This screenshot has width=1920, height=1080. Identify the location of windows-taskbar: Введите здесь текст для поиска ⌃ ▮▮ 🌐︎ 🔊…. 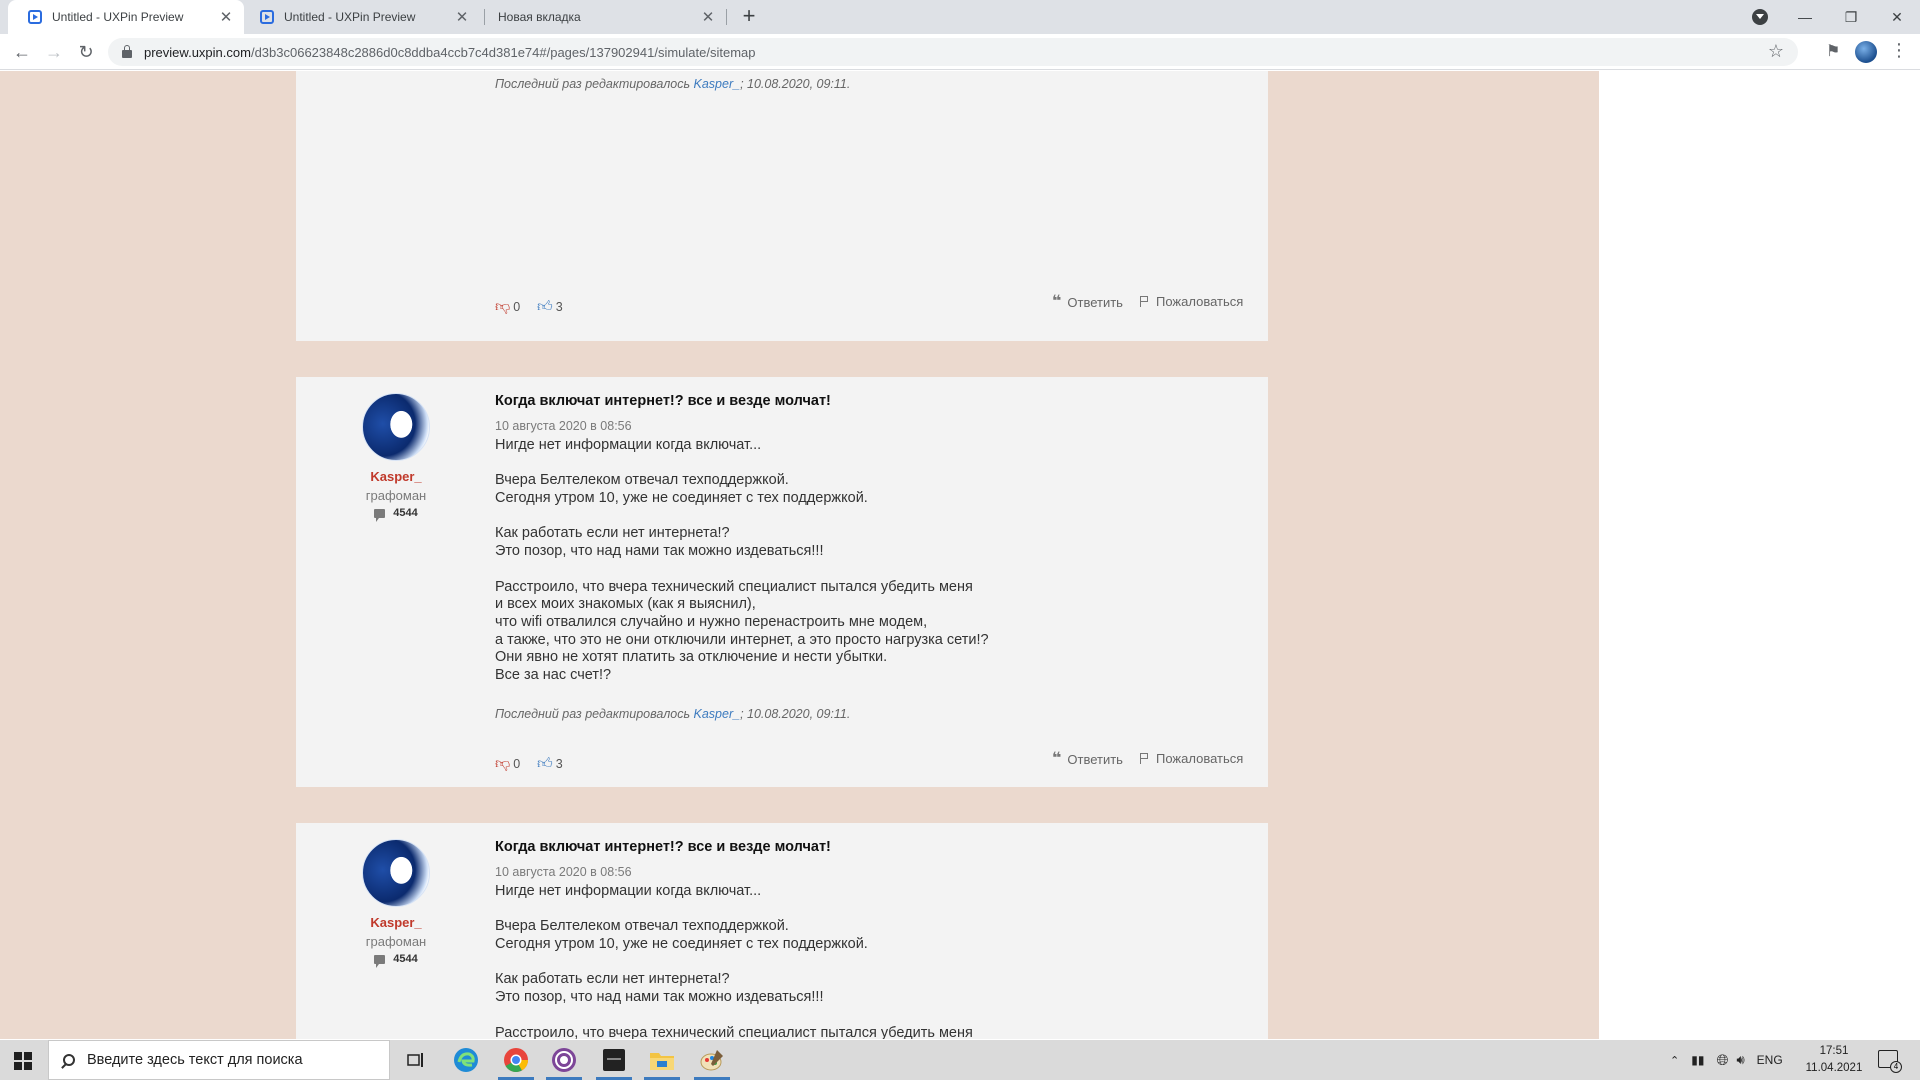
(960, 1060).